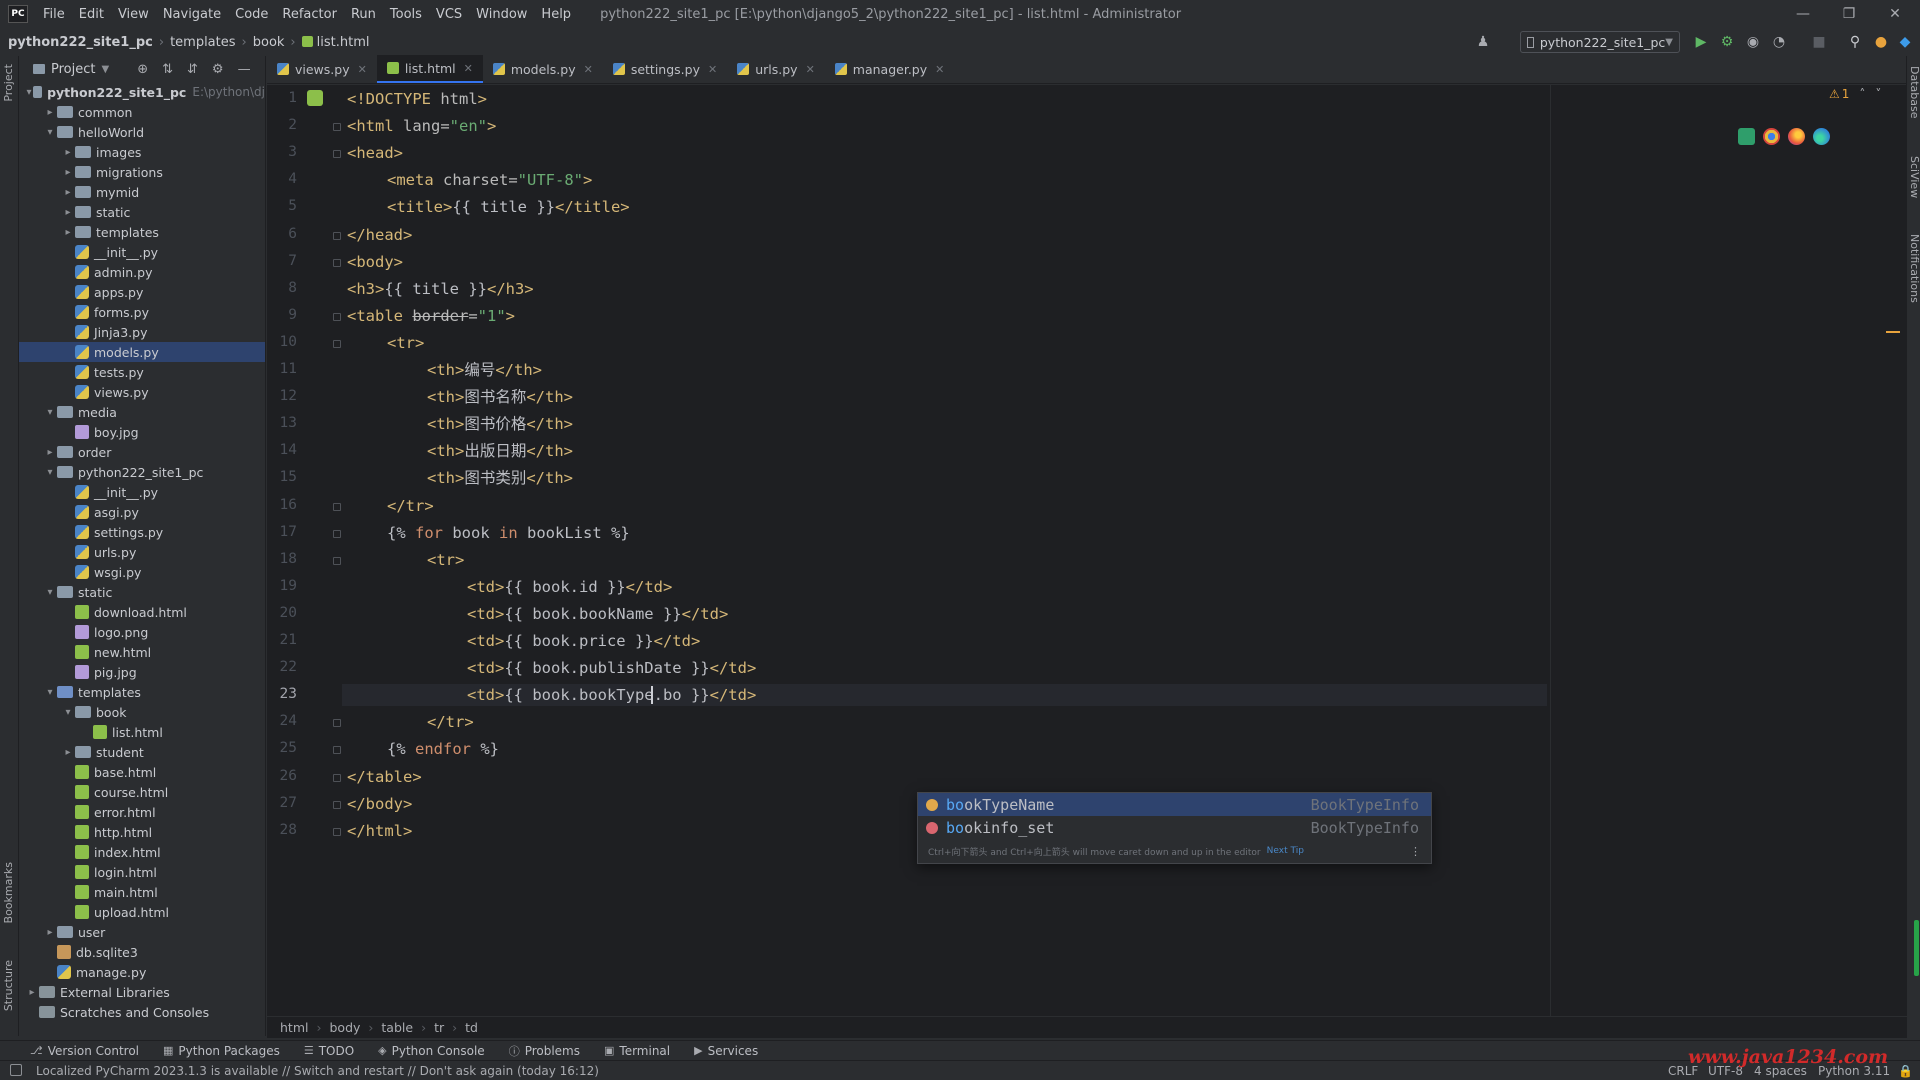 The image size is (1920, 1080). I want to click on code-line: <td>{{ book.price }}</td>, so click(583, 641).